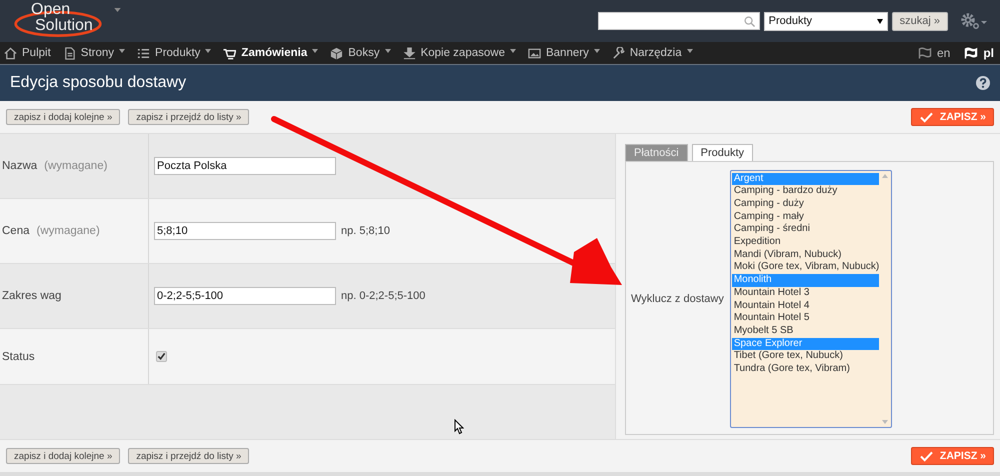  What do you see at coordinates (983, 83) in the screenshot?
I see `help-icon` at bounding box center [983, 83].